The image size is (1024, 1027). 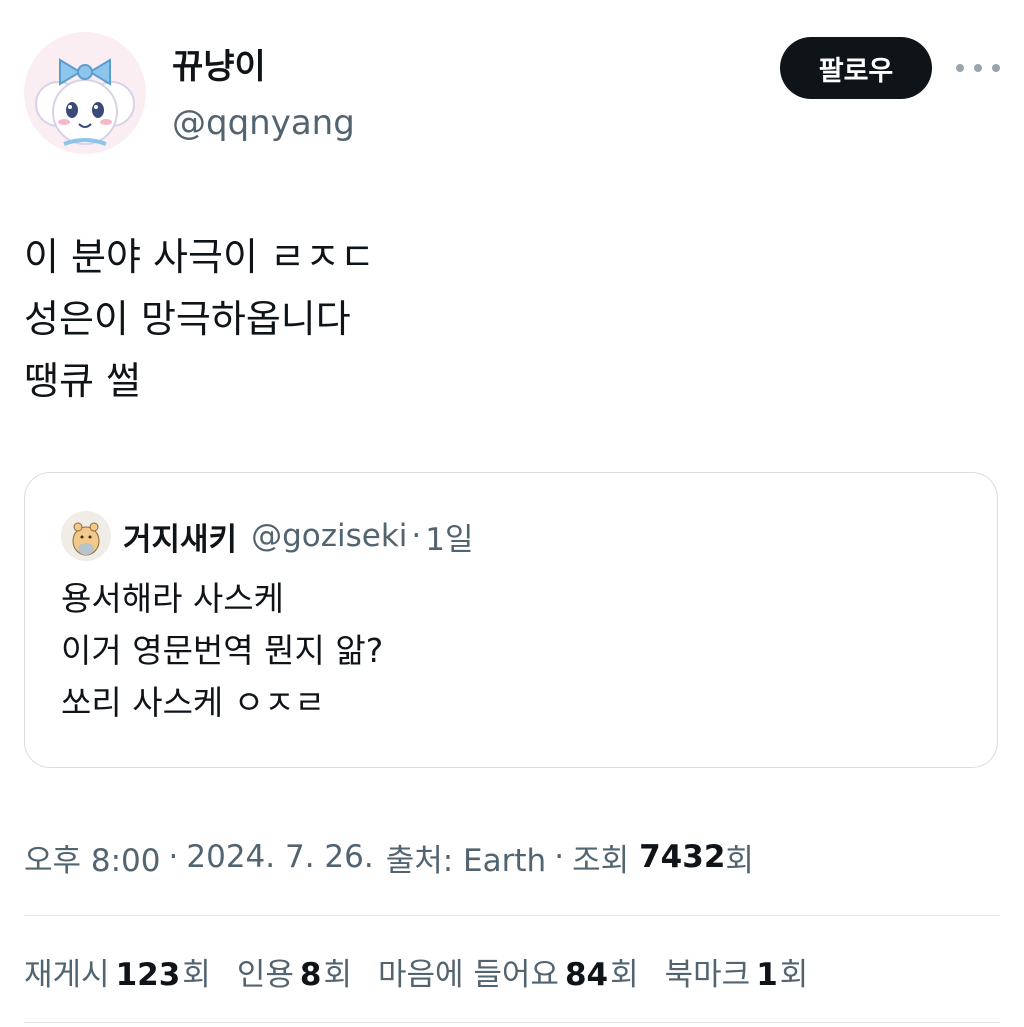 I want to click on likes-count: 84, so click(x=586, y=974).